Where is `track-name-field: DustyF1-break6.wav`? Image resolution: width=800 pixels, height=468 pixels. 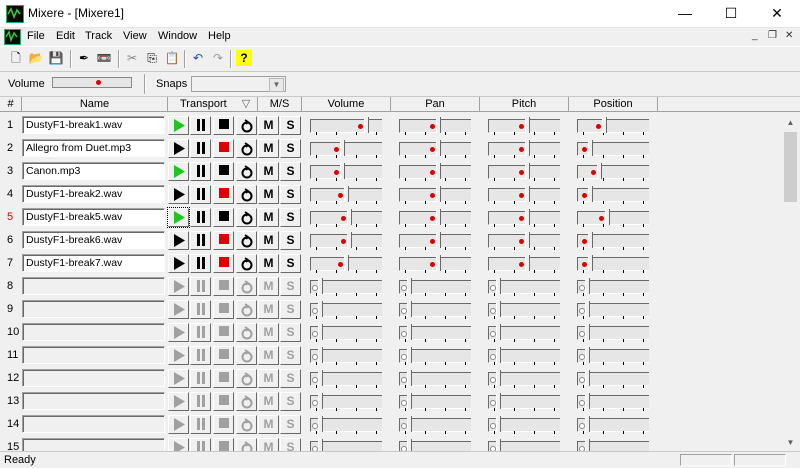 track-name-field: DustyF1-break6.wav is located at coordinates (93, 240).